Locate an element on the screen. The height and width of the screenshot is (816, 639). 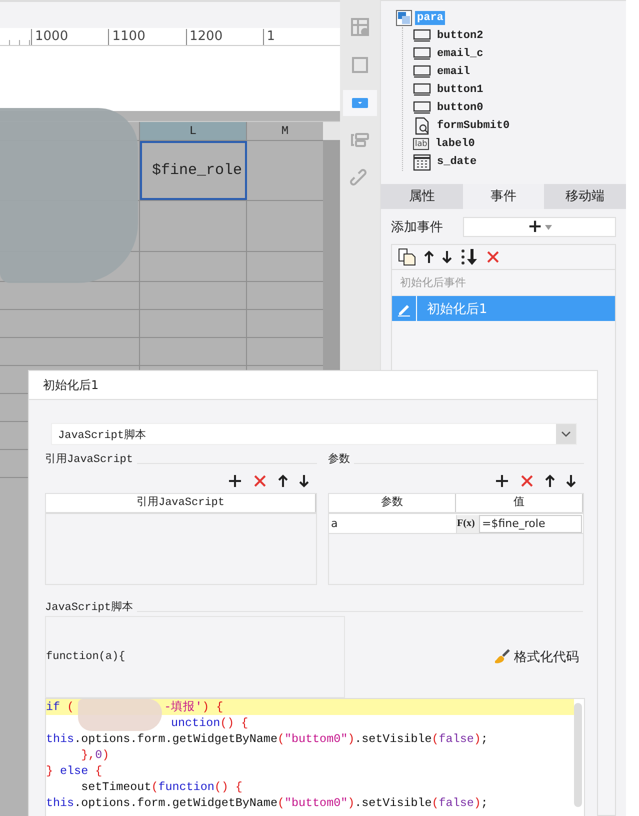
event-item-label: 初始化后1 is located at coordinates (457, 309).